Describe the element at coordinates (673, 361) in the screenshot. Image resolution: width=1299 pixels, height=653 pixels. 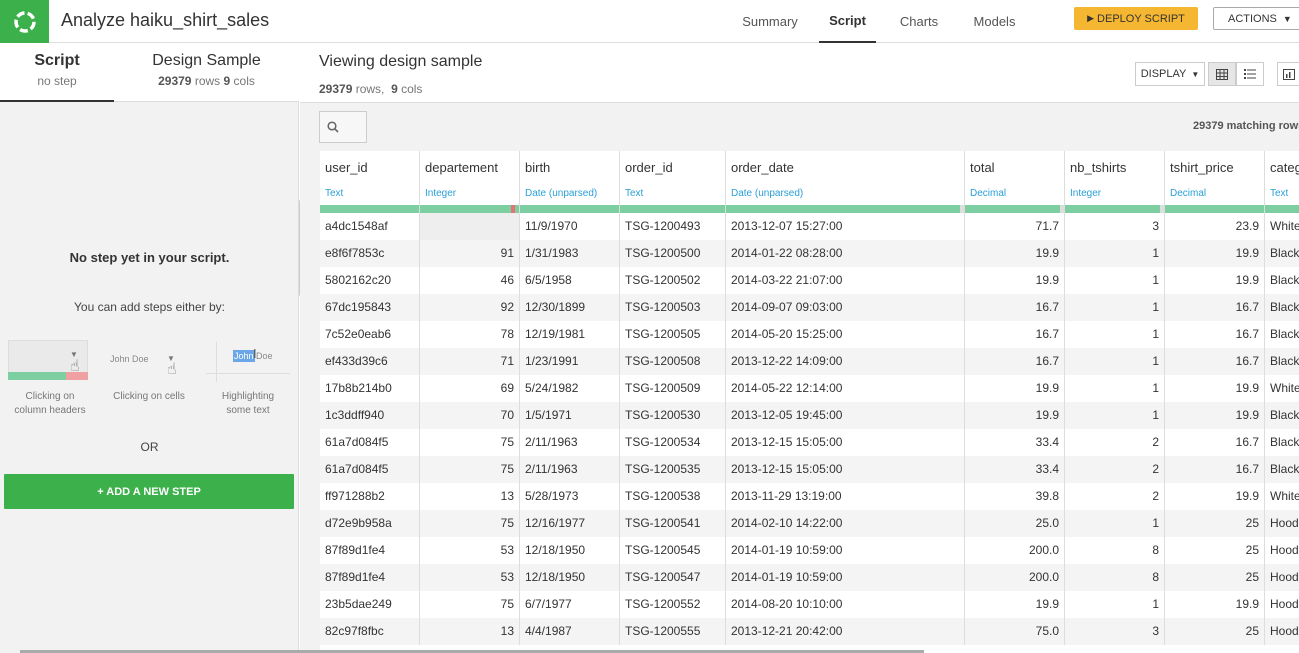
I see `table-cell: TSG-1200508` at that location.